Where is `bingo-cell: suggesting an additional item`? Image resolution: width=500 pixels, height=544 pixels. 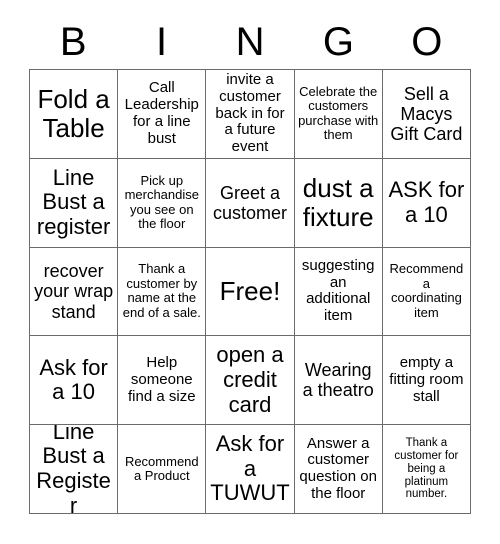 bingo-cell: suggesting an additional item is located at coordinates (338, 292).